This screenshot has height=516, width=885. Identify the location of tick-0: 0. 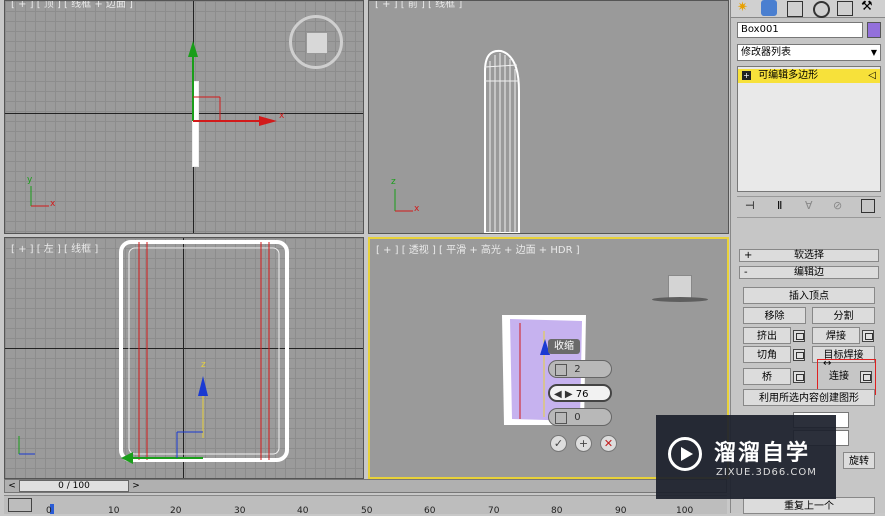
(49, 511).